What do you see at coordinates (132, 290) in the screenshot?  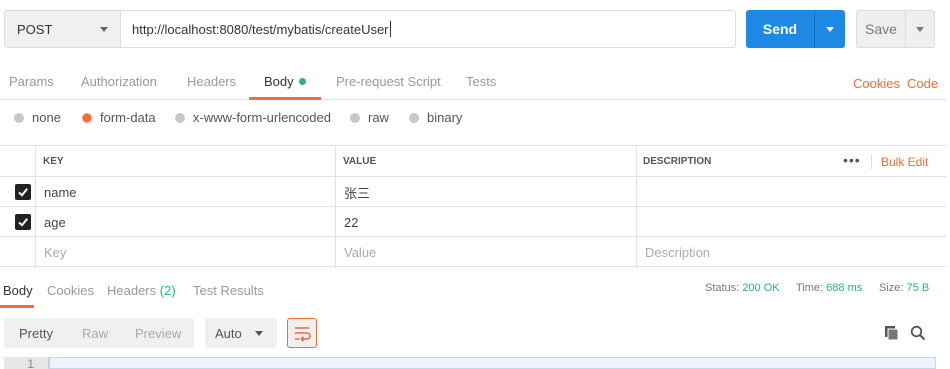 I see `tab-label: Headers` at bounding box center [132, 290].